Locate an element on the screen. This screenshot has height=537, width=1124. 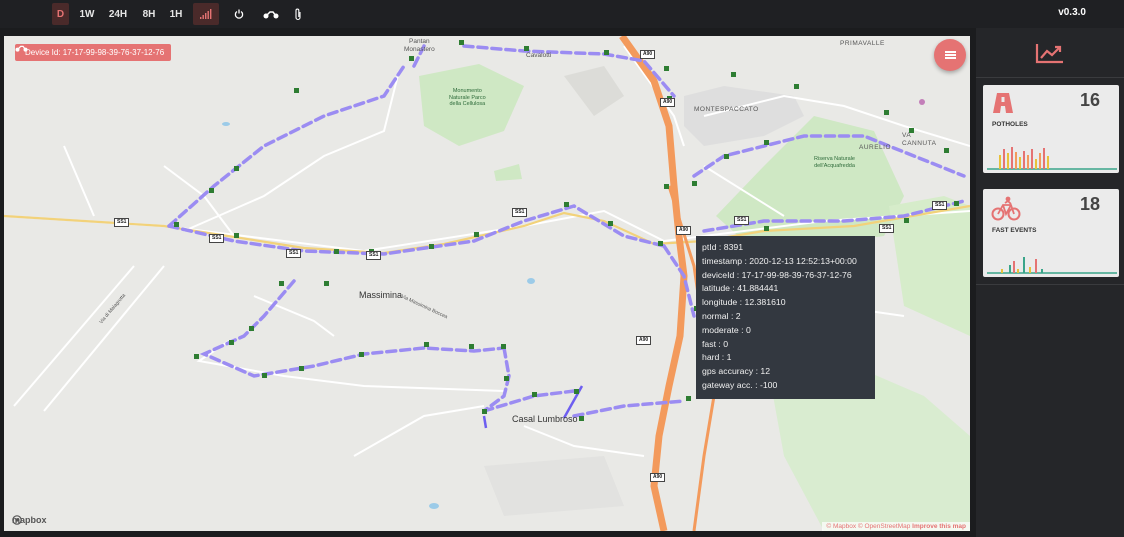
hamburger-icon is located at coordinates (950, 54).